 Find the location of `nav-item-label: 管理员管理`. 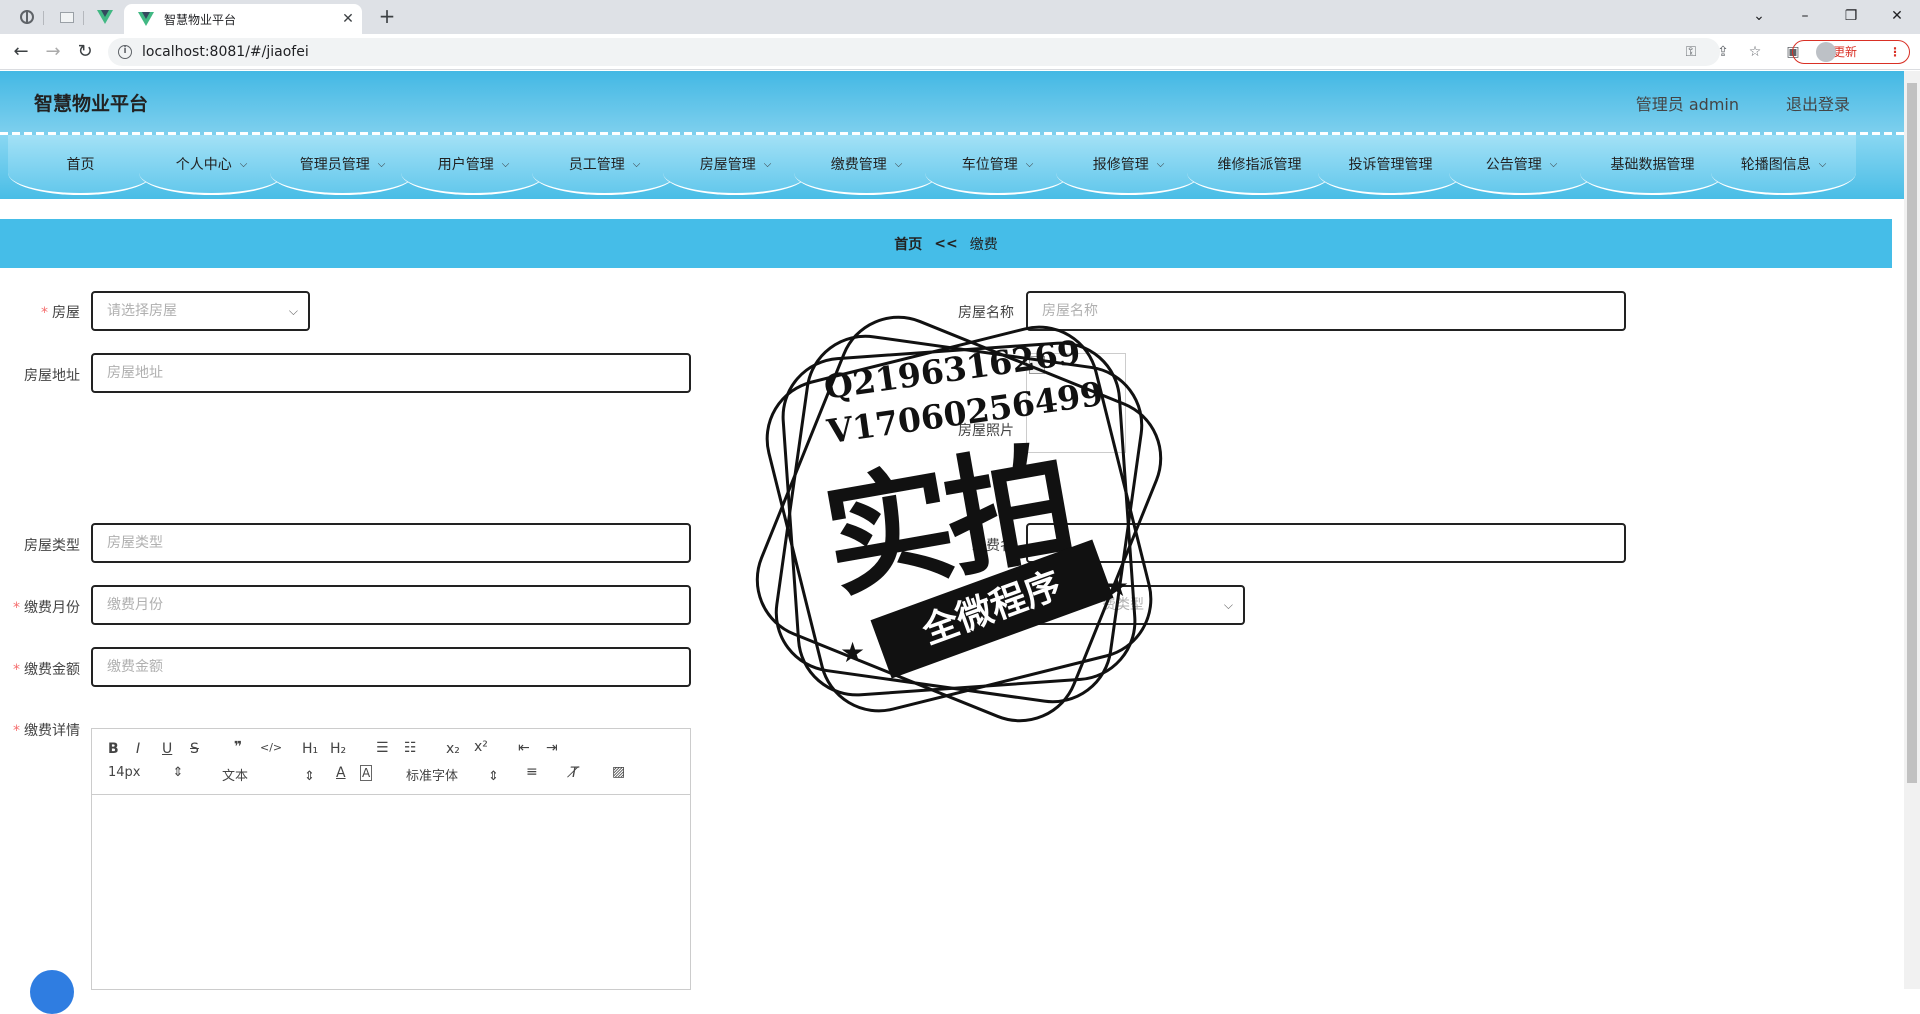

nav-item-label: 管理员管理 is located at coordinates (334, 165).